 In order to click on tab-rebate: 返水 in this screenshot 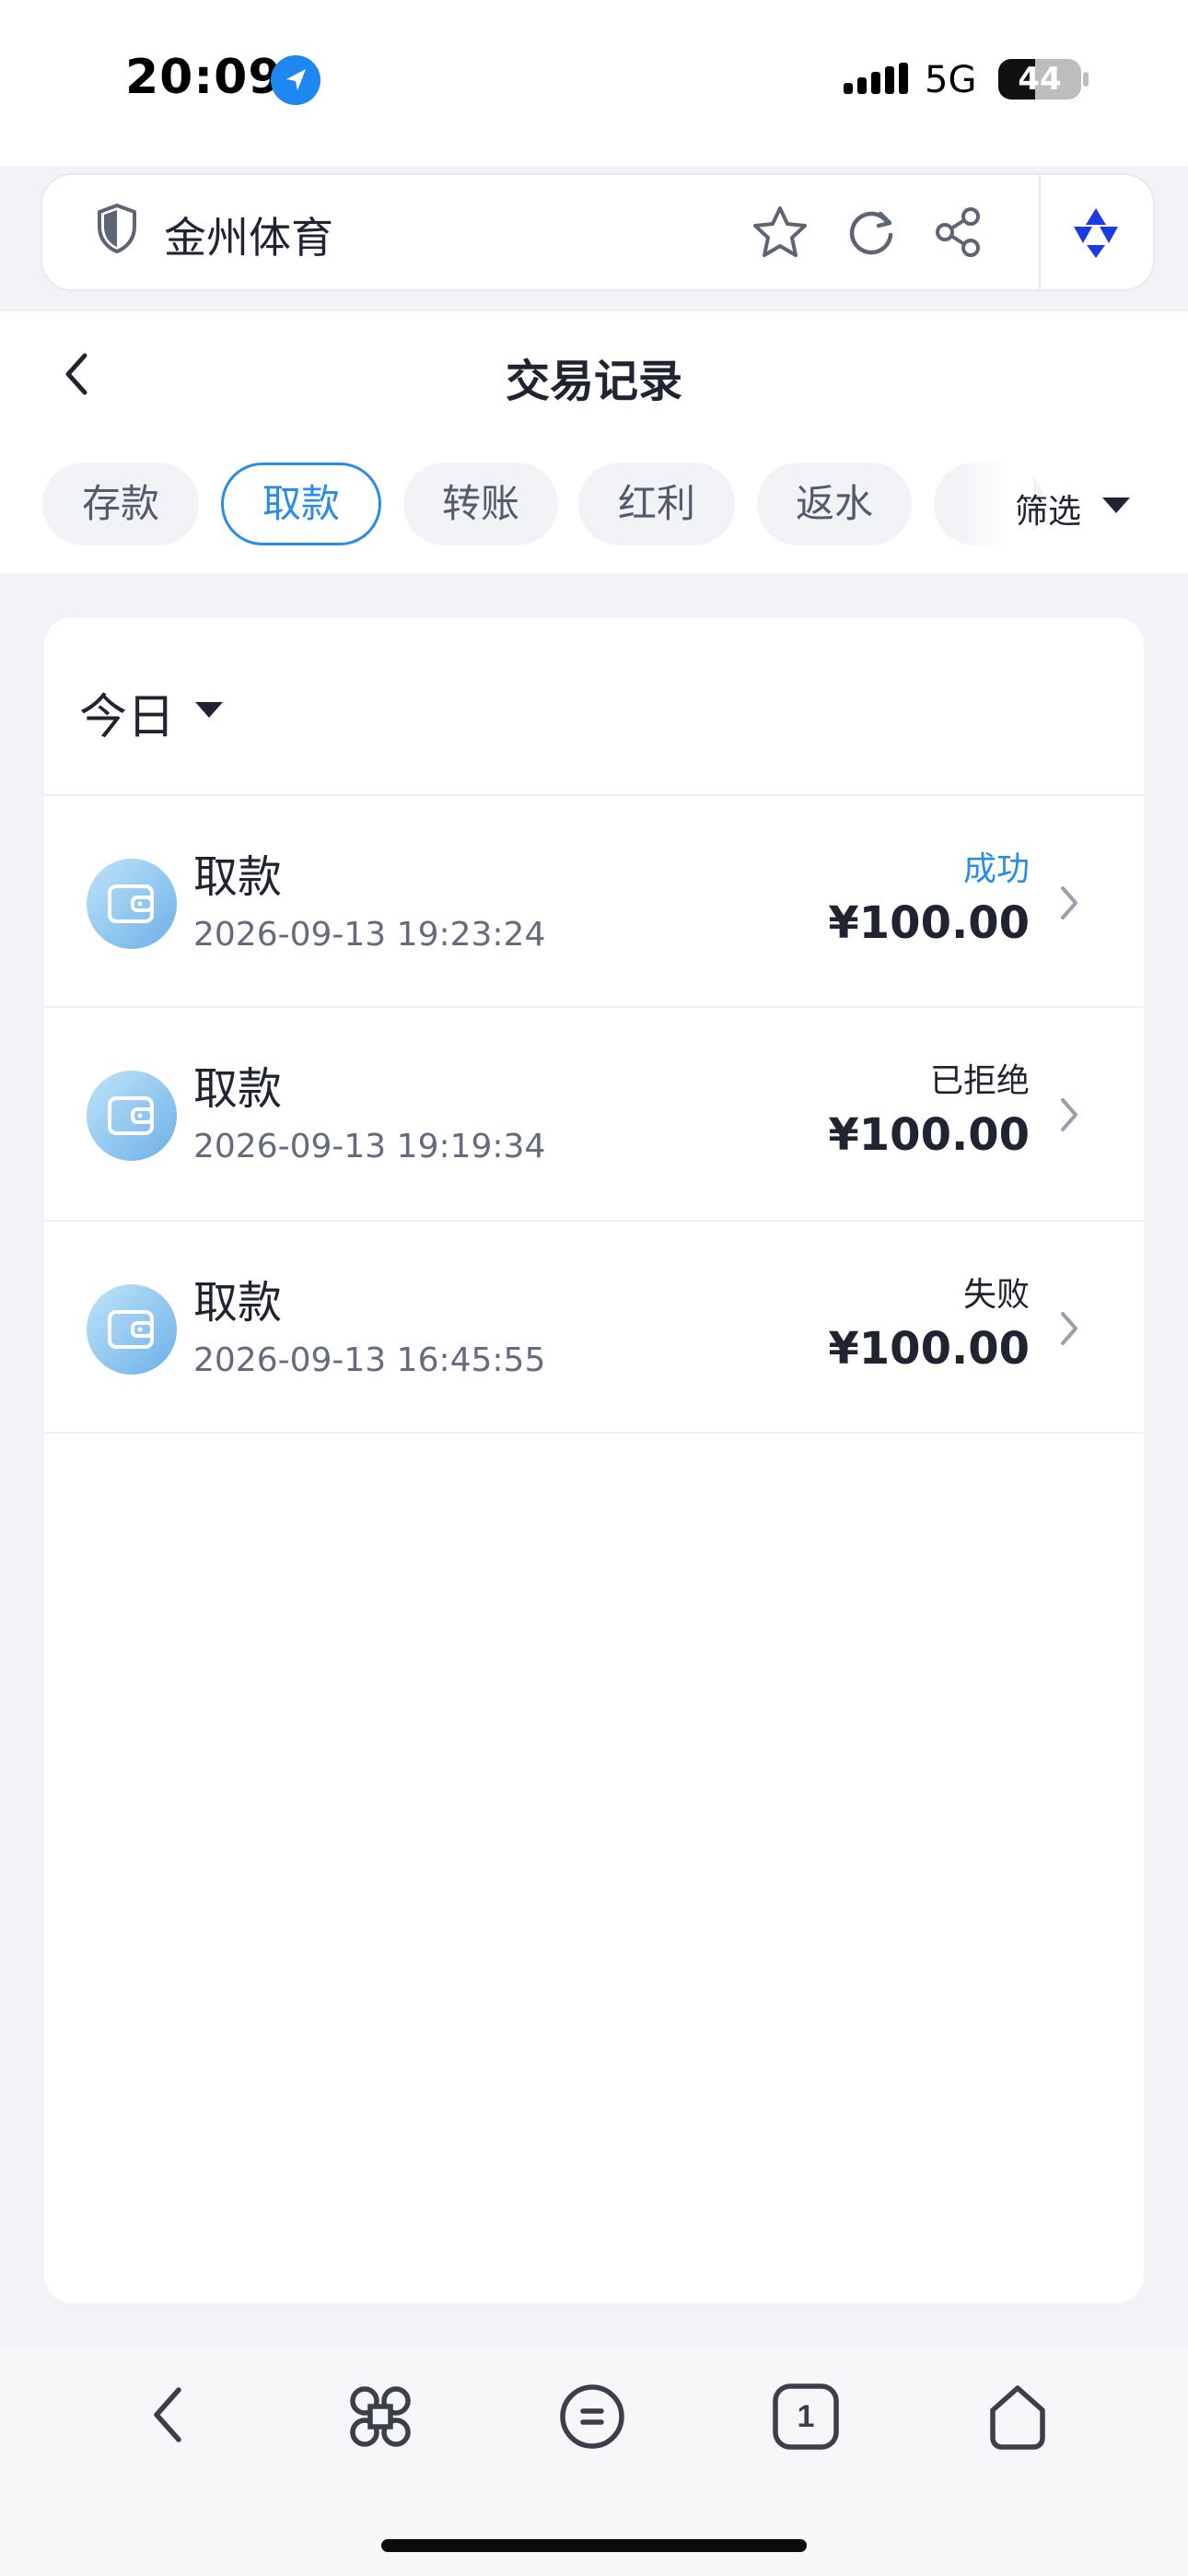, I will do `click(835, 504)`.